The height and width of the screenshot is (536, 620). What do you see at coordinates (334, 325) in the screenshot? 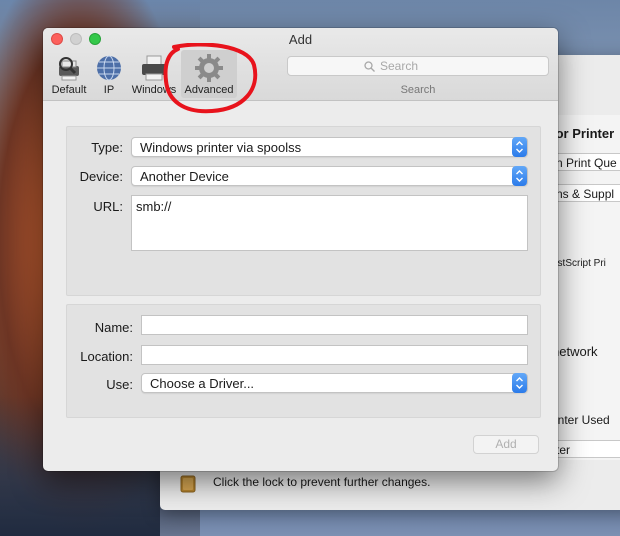
I see `name-field` at bounding box center [334, 325].